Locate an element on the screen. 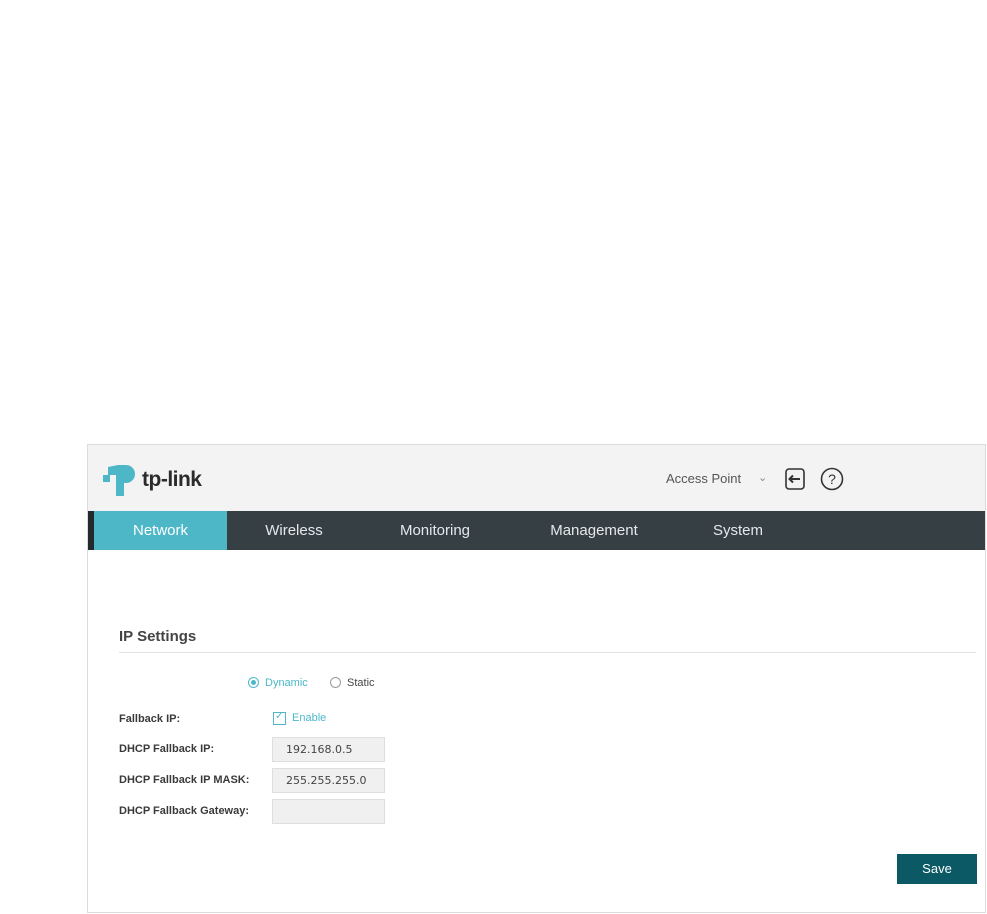  checkbox-icon: ✓ is located at coordinates (279, 718).